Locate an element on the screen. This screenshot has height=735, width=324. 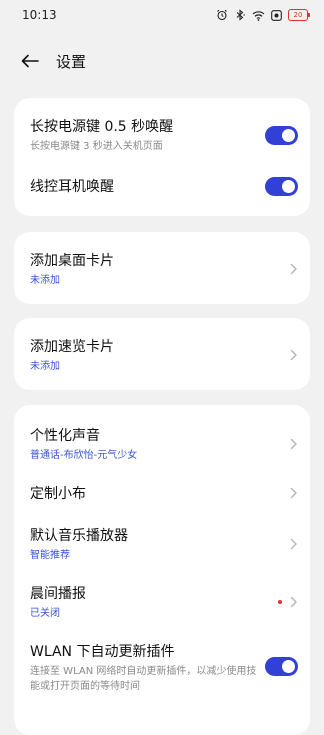
status-bar: 10:13 20 is located at coordinates (162, 15).